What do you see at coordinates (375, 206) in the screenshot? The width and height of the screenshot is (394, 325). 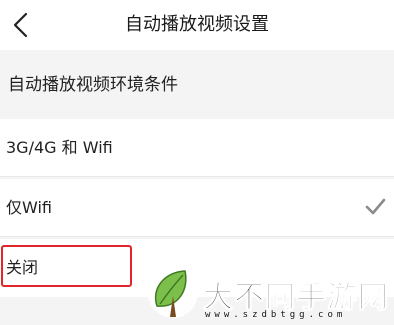 I see `checkmark-icon` at bounding box center [375, 206].